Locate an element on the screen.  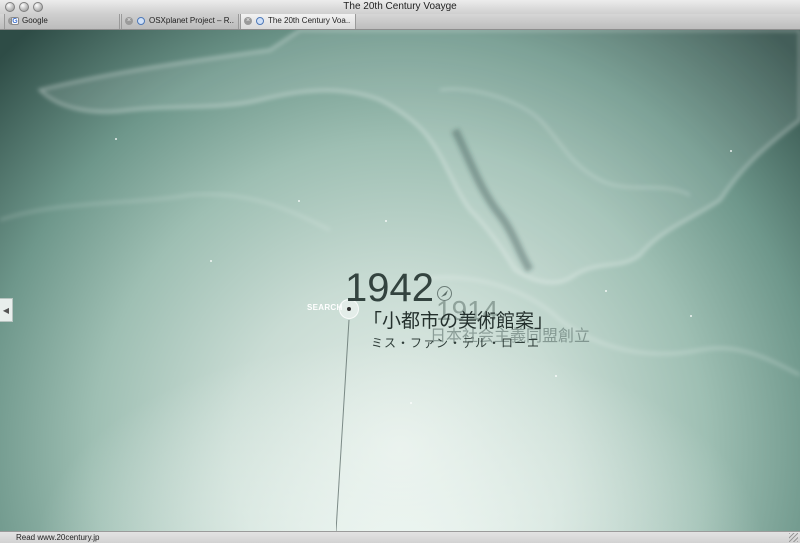
year-heading: 1942 is located at coordinates (389, 288).